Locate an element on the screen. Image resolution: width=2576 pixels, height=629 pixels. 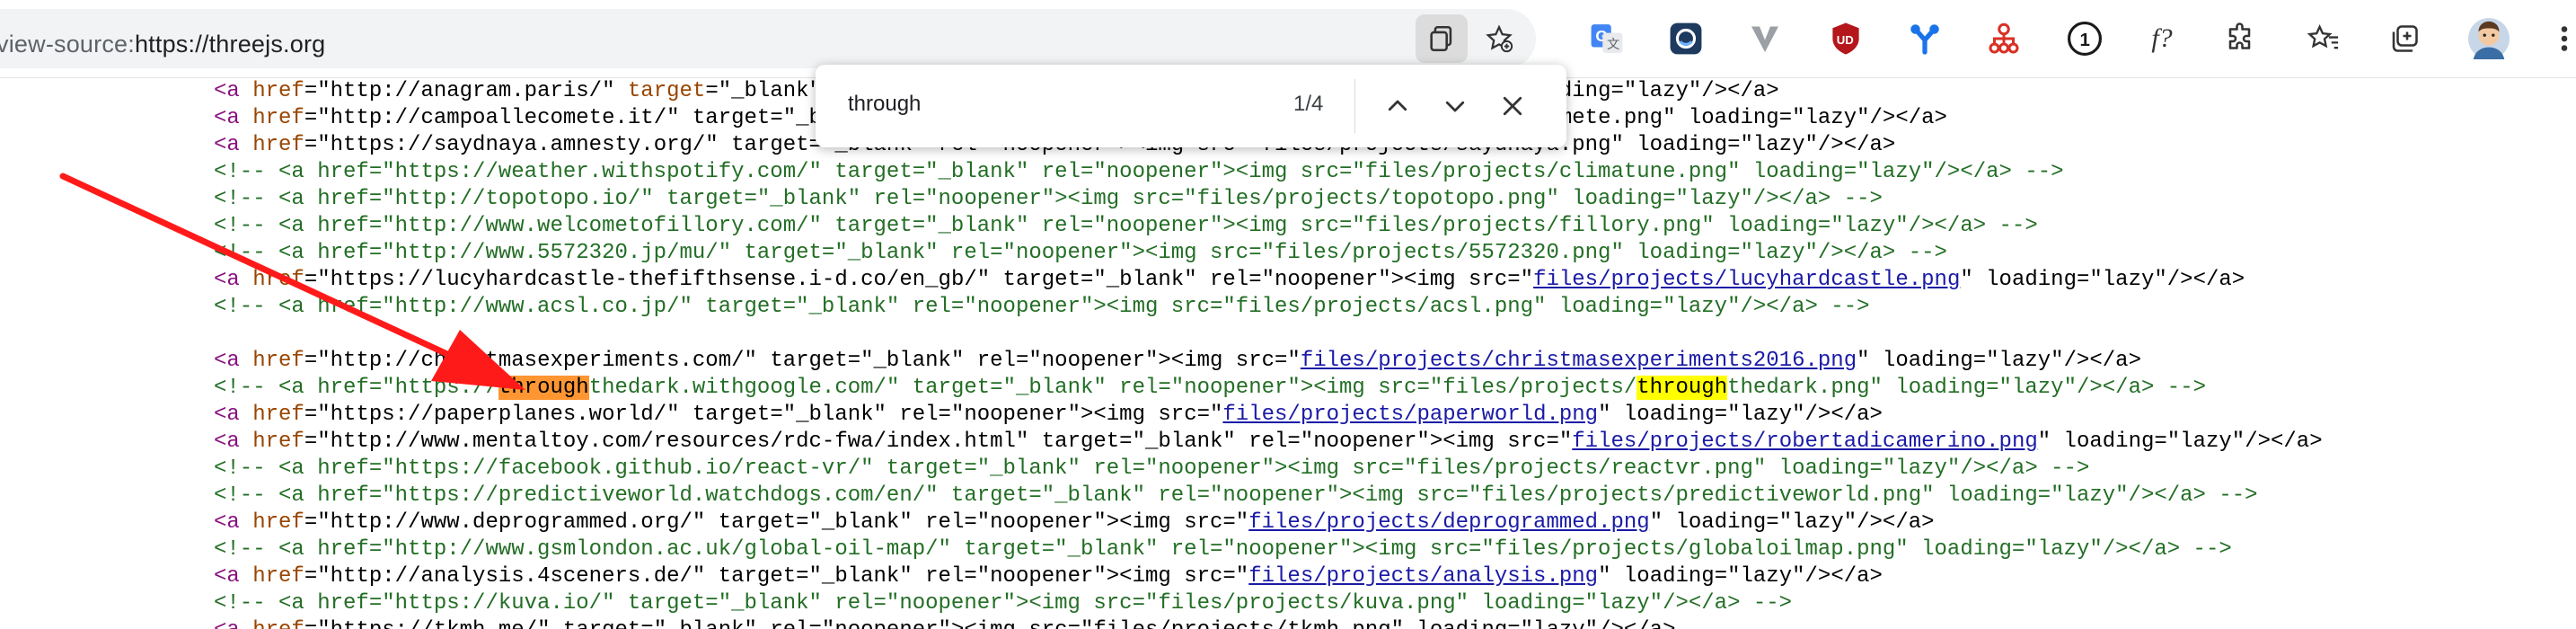
source-token: target is located at coordinates (666, 91).